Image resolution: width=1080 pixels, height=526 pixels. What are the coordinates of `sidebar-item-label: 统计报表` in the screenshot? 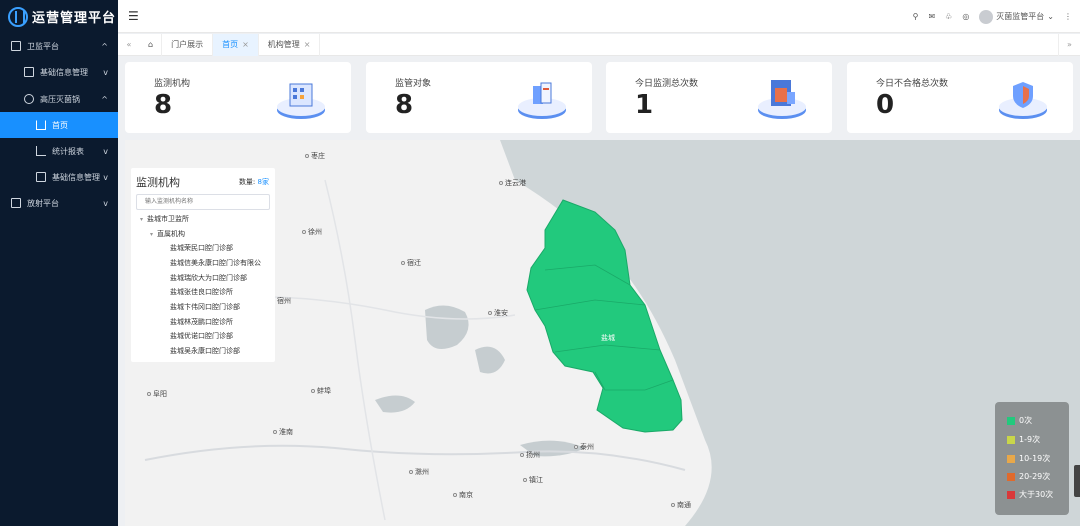 It's located at (68, 151).